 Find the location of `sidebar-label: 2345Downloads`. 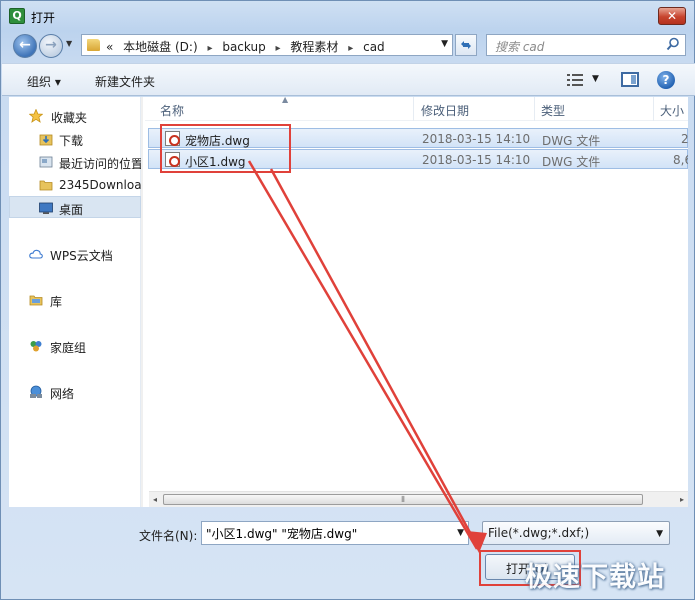

sidebar-label: 2345Downloads is located at coordinates (100, 185).